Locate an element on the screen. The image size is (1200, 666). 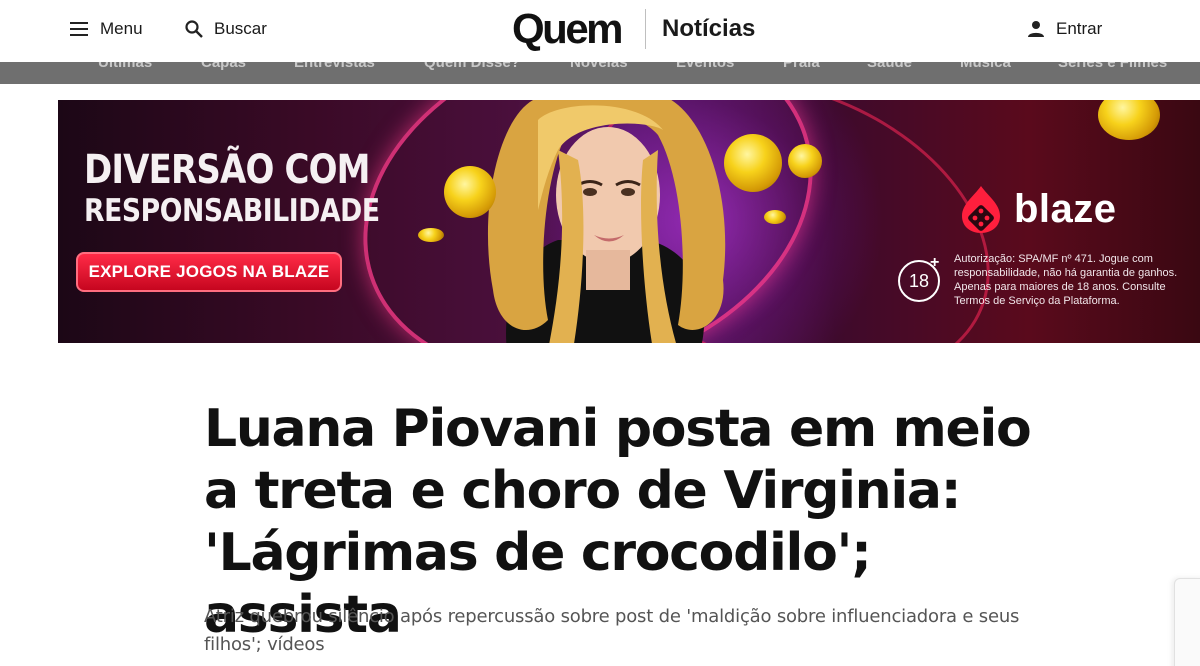
login-label: Entrar is located at coordinates (1079, 28).